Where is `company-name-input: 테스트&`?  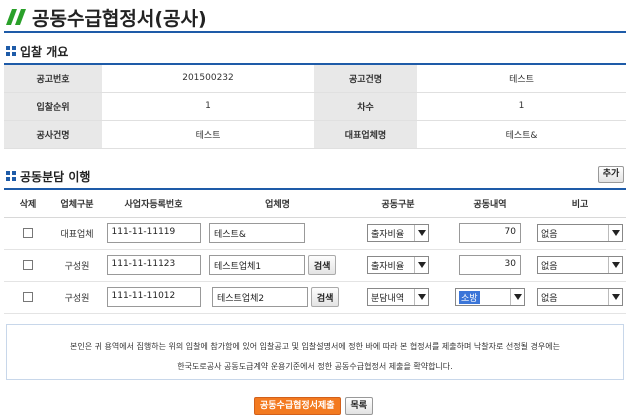 company-name-input: 테스트& is located at coordinates (257, 233).